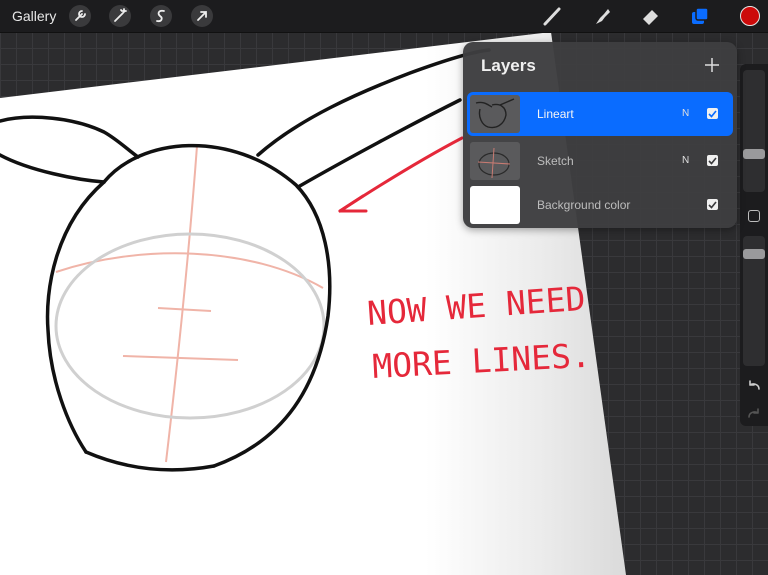 The width and height of the screenshot is (768, 575). I want to click on panel-title: Layers, so click(508, 65).